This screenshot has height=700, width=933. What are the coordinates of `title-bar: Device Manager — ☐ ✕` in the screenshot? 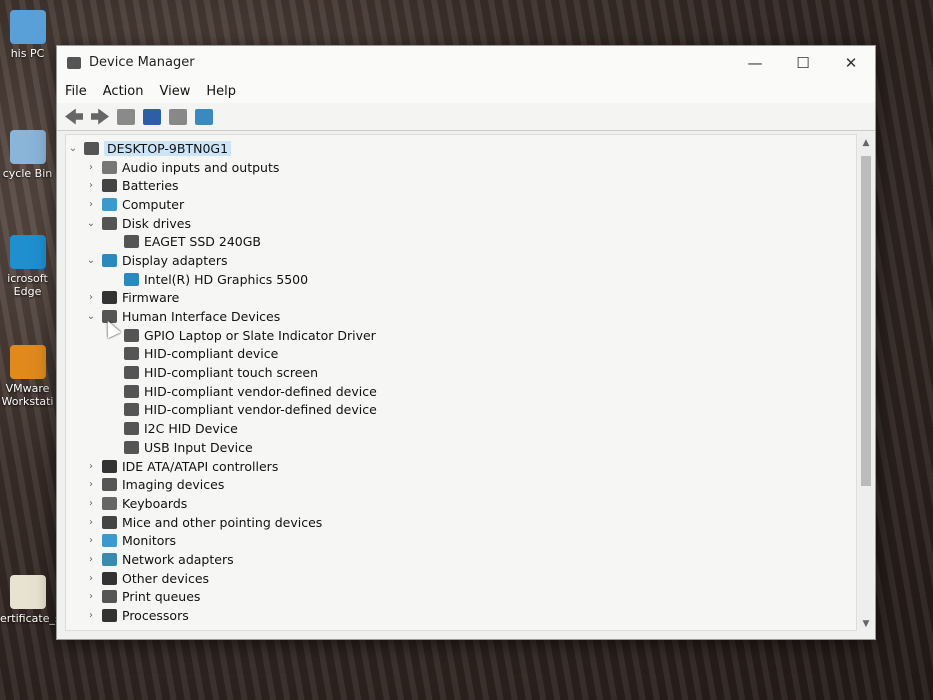 It's located at (466, 62).